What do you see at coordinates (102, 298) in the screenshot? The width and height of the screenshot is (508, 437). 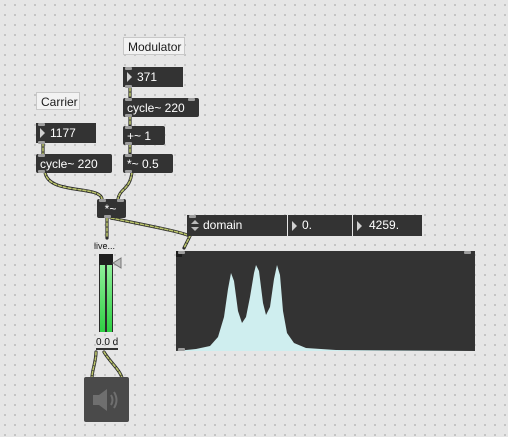 I see `meter-left-channel` at bounding box center [102, 298].